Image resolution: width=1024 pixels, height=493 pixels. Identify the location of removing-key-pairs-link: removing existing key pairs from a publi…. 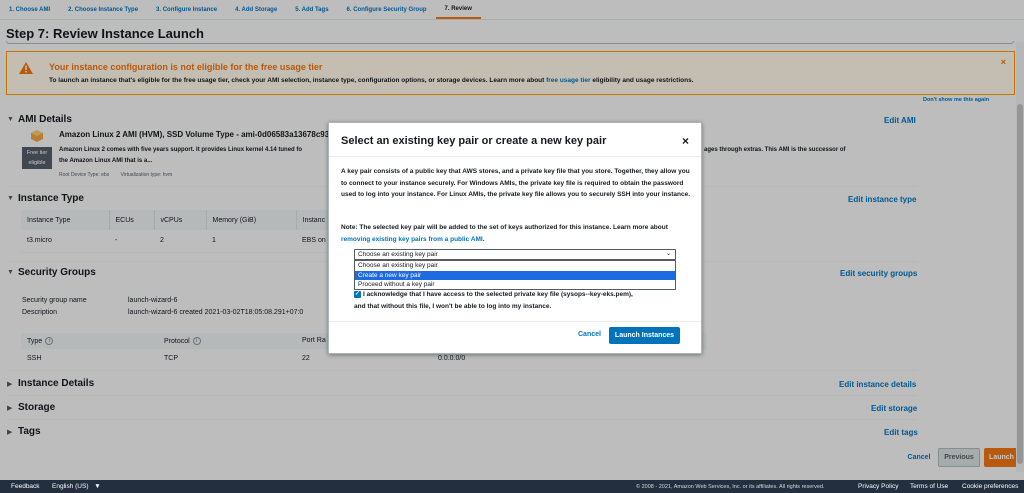
(412, 239).